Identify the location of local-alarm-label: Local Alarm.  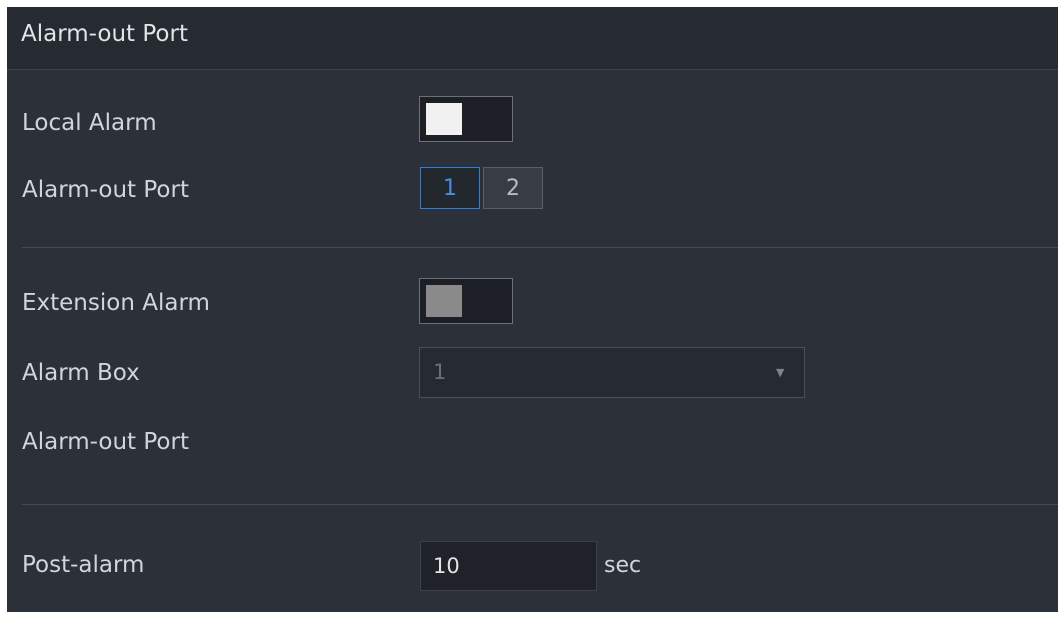
(89, 123).